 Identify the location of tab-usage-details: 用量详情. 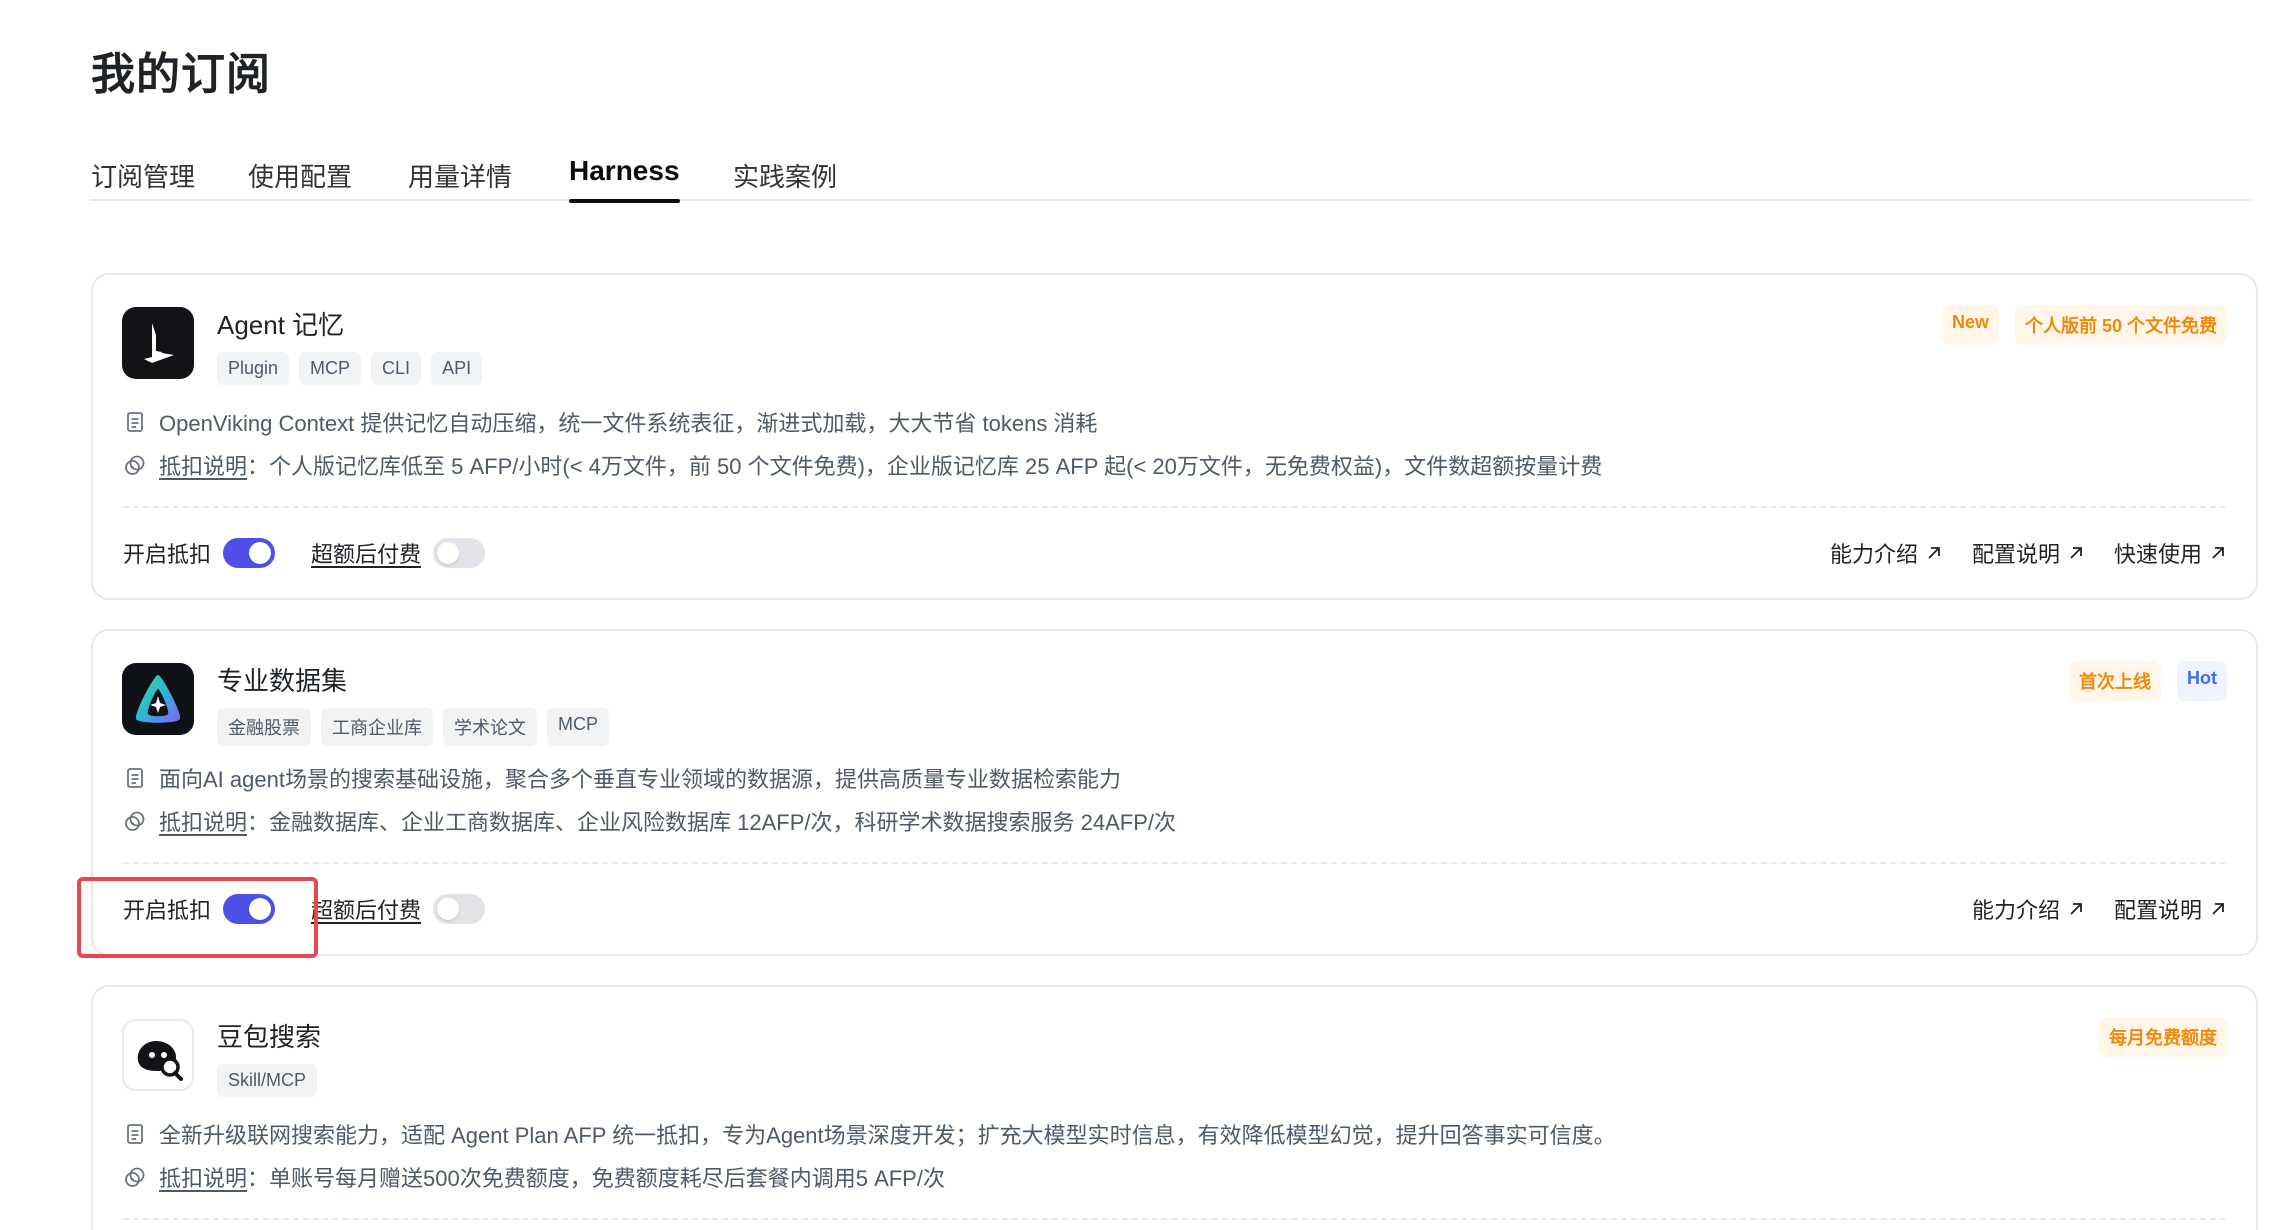
(460, 185).